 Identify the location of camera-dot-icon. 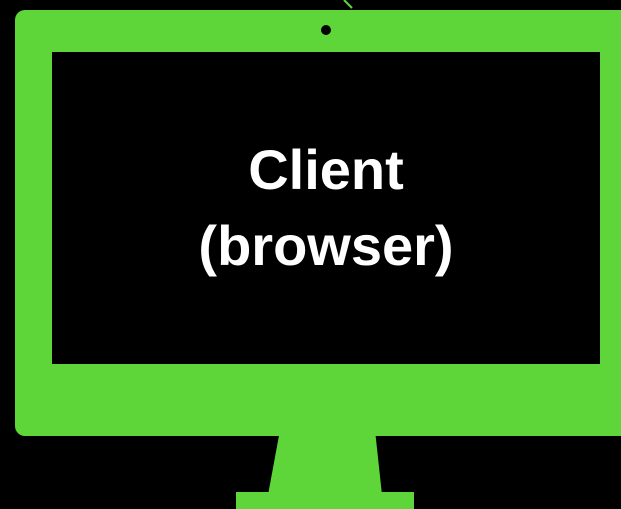
(326, 30).